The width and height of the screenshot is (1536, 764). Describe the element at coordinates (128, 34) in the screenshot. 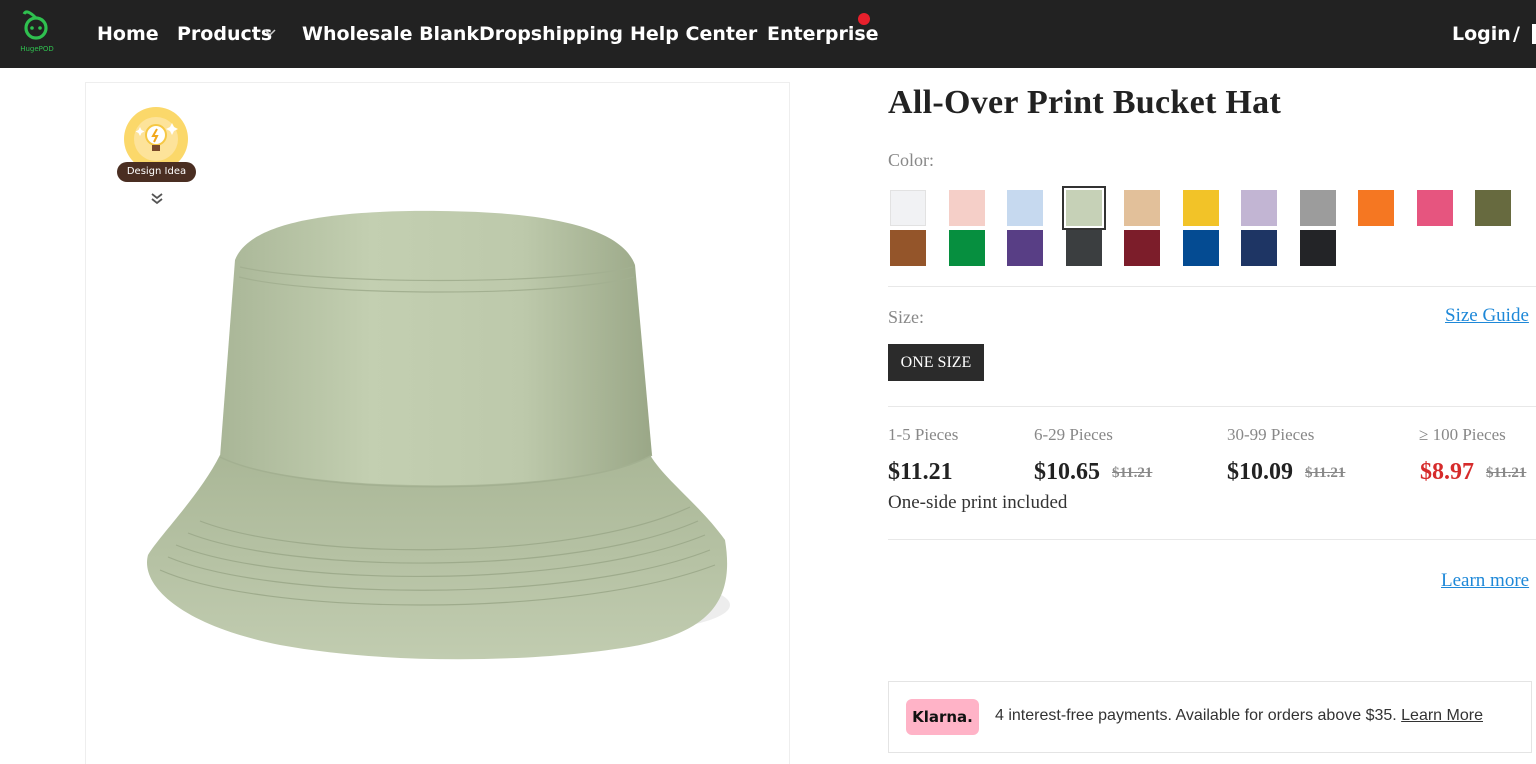

I see `nav-home: Home` at that location.